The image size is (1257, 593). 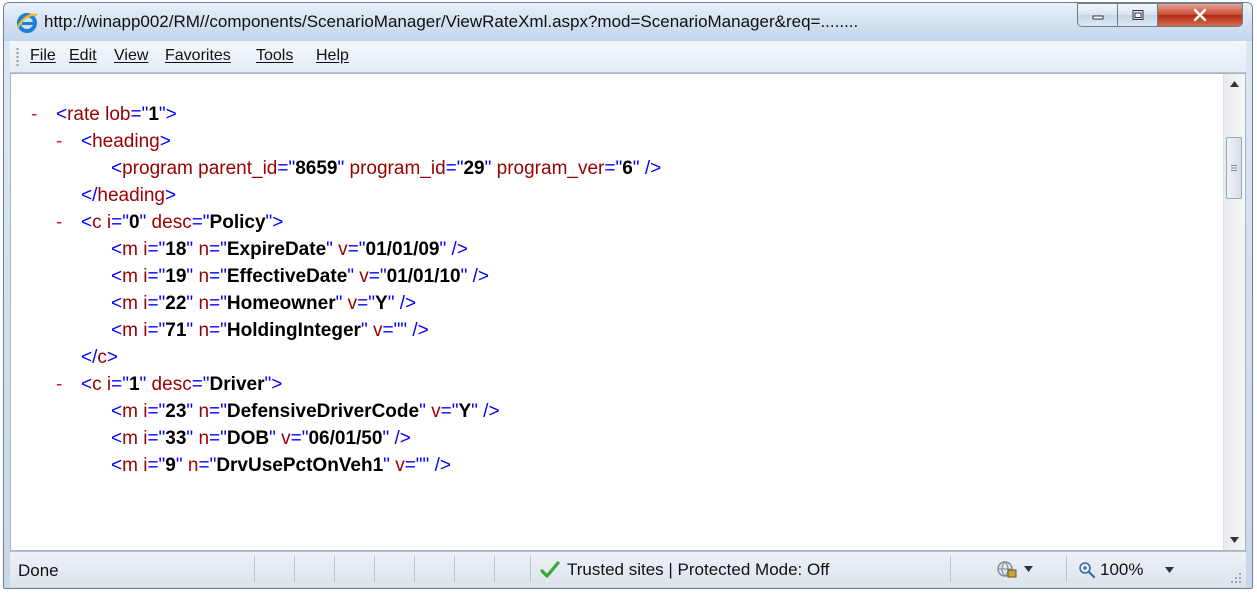 I want to click on xml-attr-value: 0, so click(x=134, y=222).